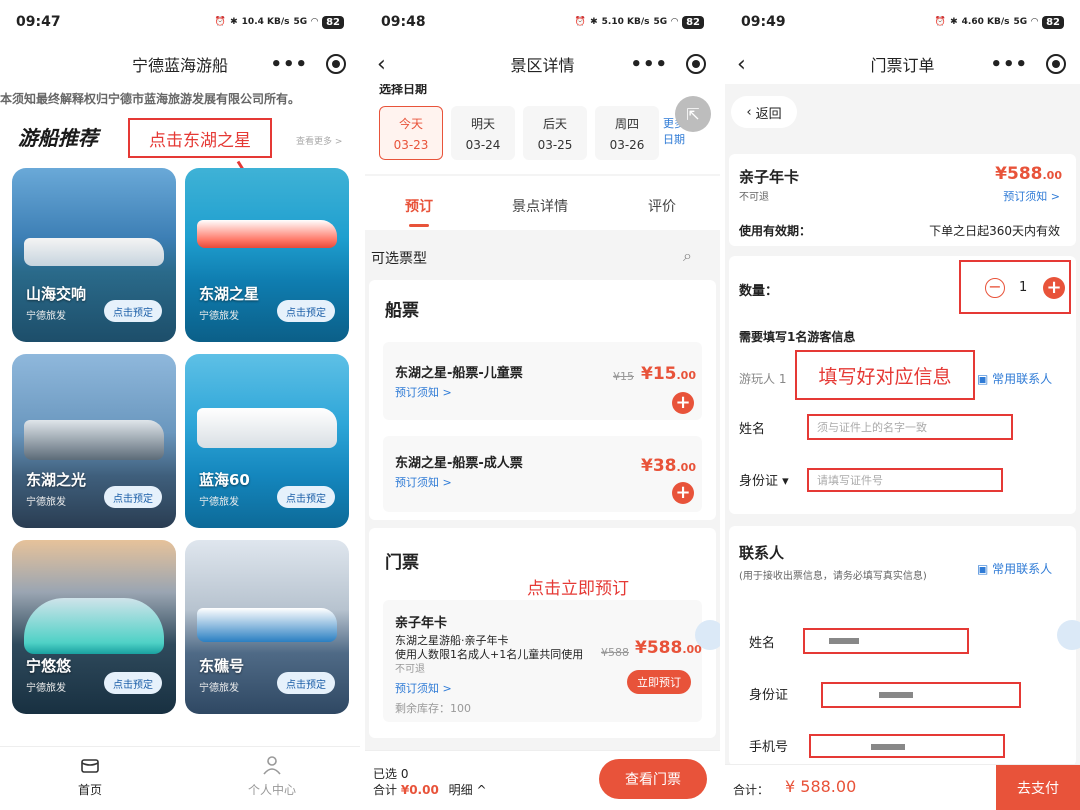  Describe the element at coordinates (872, 427) in the screenshot. I see `name-input: 须与证件上的名字一致` at that location.